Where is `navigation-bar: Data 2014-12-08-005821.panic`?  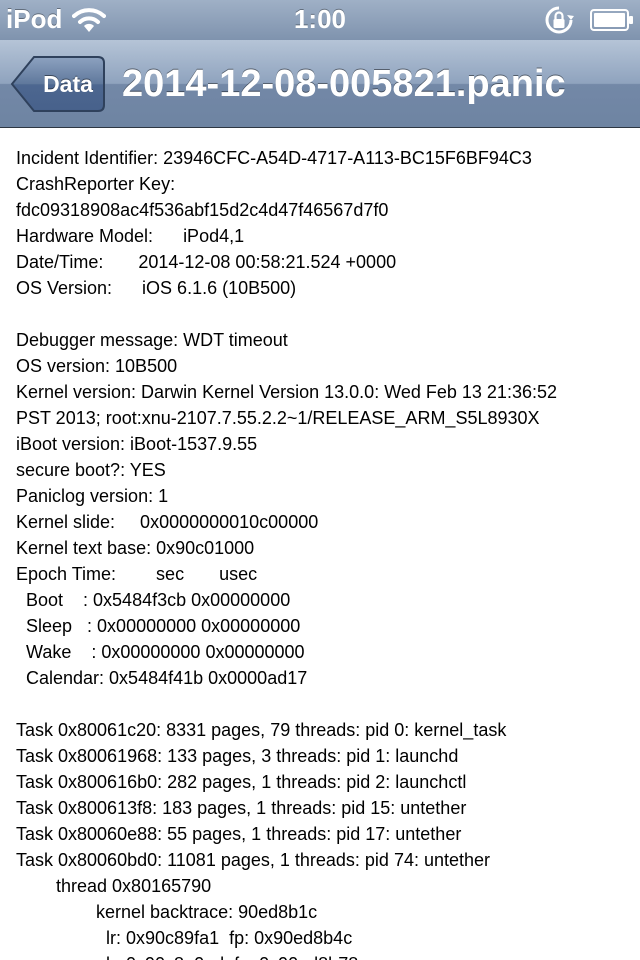 navigation-bar: Data 2014-12-08-005821.panic is located at coordinates (320, 84).